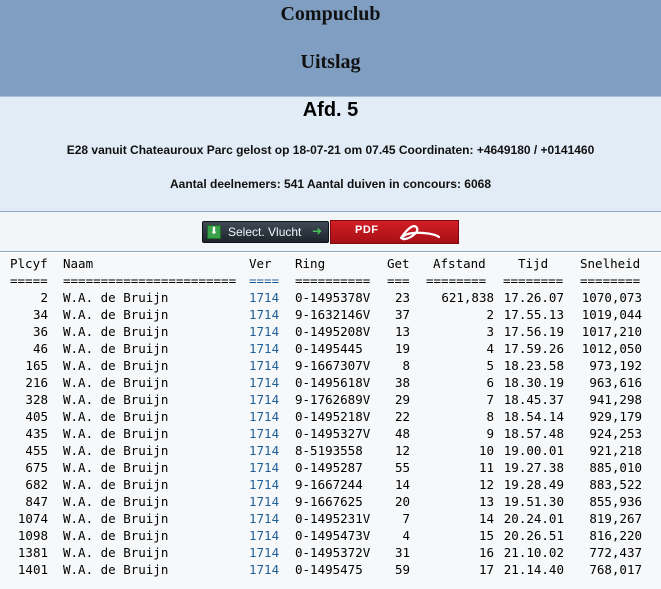  I want to click on cell-get: 14, so click(402, 484).